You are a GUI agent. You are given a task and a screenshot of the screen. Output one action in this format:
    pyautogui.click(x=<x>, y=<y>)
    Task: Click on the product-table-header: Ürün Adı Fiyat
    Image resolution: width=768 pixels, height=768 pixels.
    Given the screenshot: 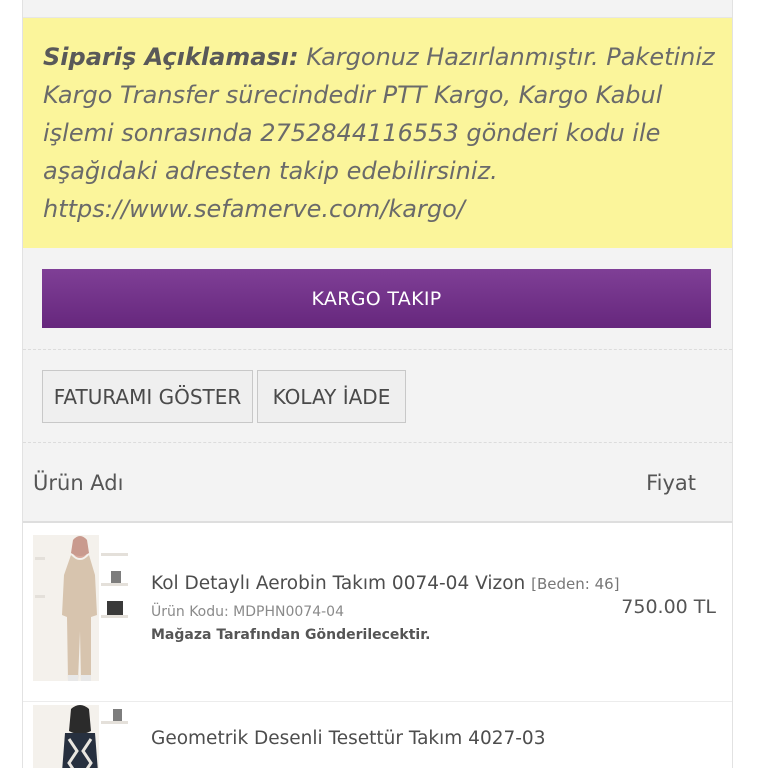 What is the action you would take?
    pyautogui.click(x=377, y=483)
    